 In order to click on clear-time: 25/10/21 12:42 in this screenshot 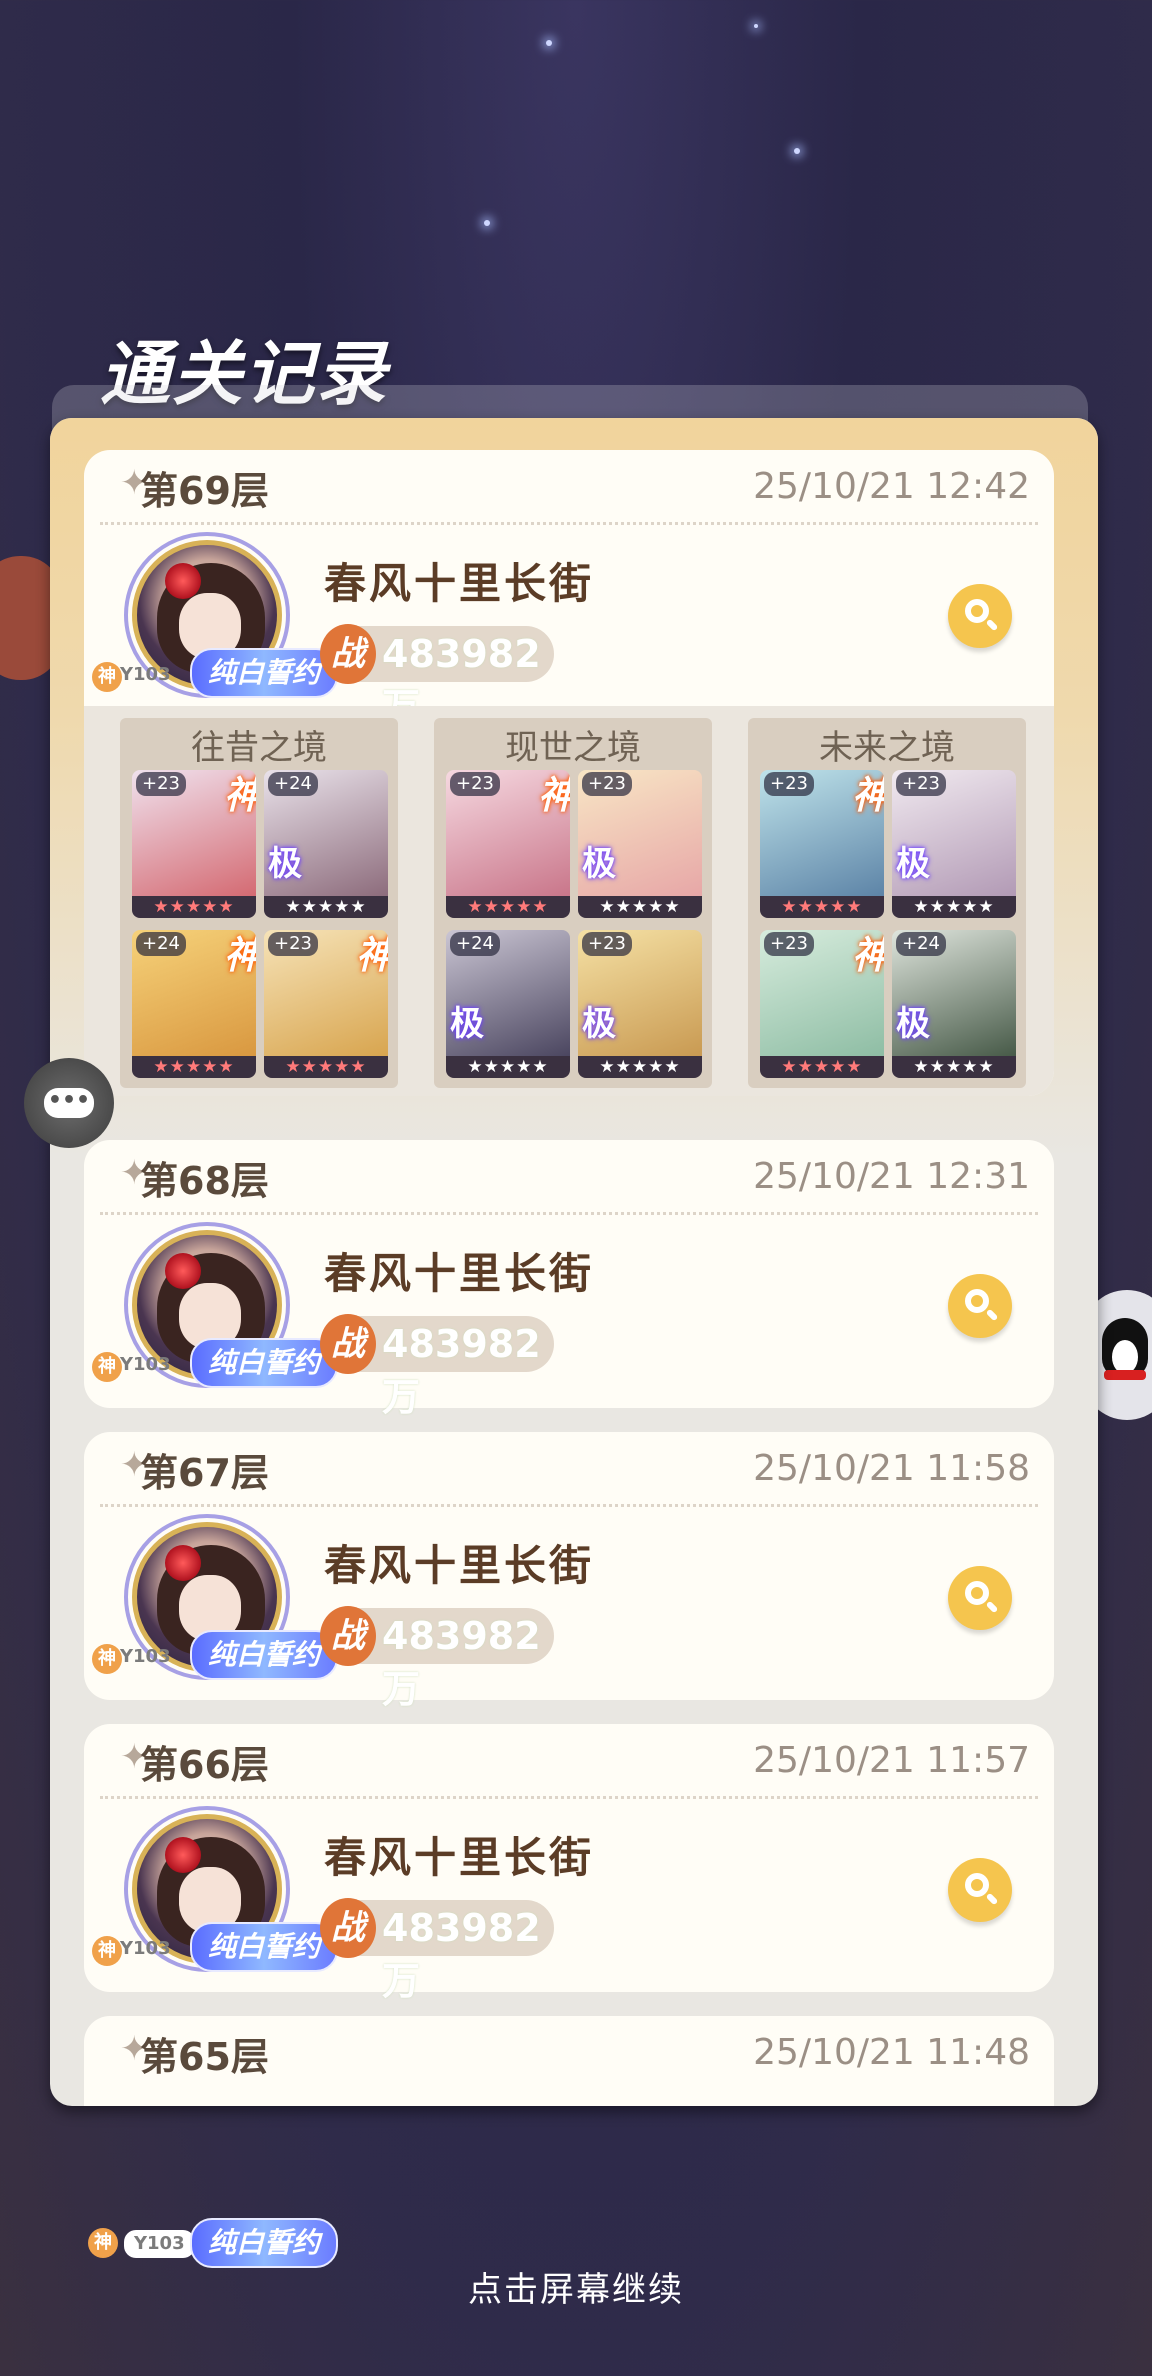, I will do `click(891, 486)`.